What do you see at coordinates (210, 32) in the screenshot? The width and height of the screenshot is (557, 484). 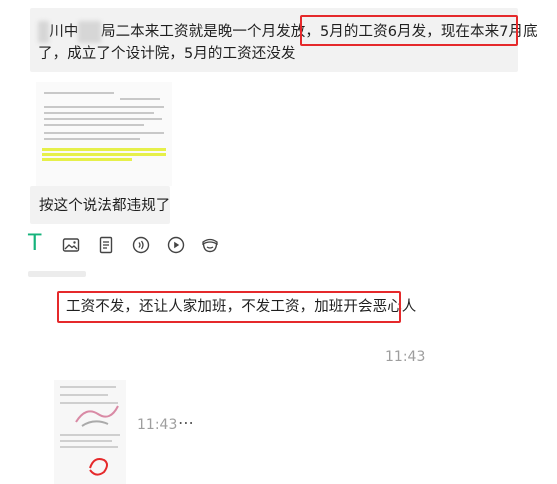 I see `message-1-middle: 局二本来工资就是晚一个月发放，` at bounding box center [210, 32].